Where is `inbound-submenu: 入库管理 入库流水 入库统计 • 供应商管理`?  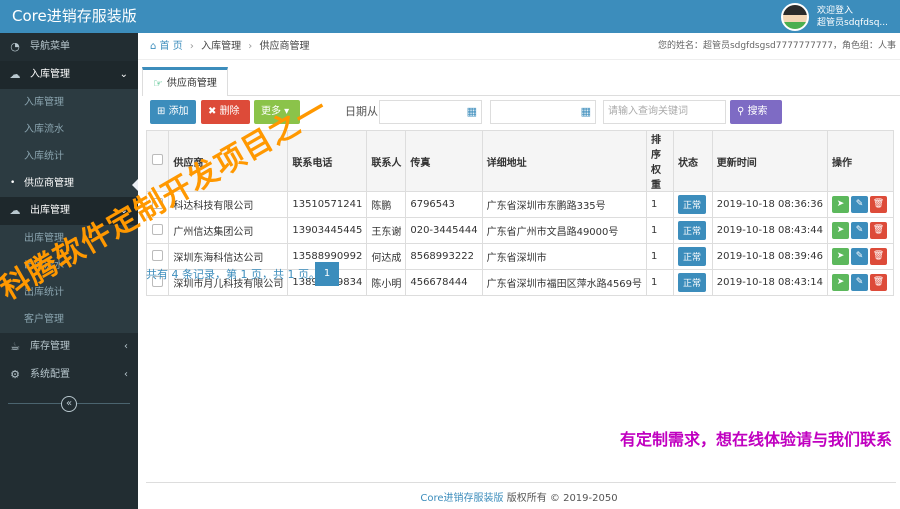 inbound-submenu: 入库管理 入库流水 入库统计 • 供应商管理 is located at coordinates (69, 143).